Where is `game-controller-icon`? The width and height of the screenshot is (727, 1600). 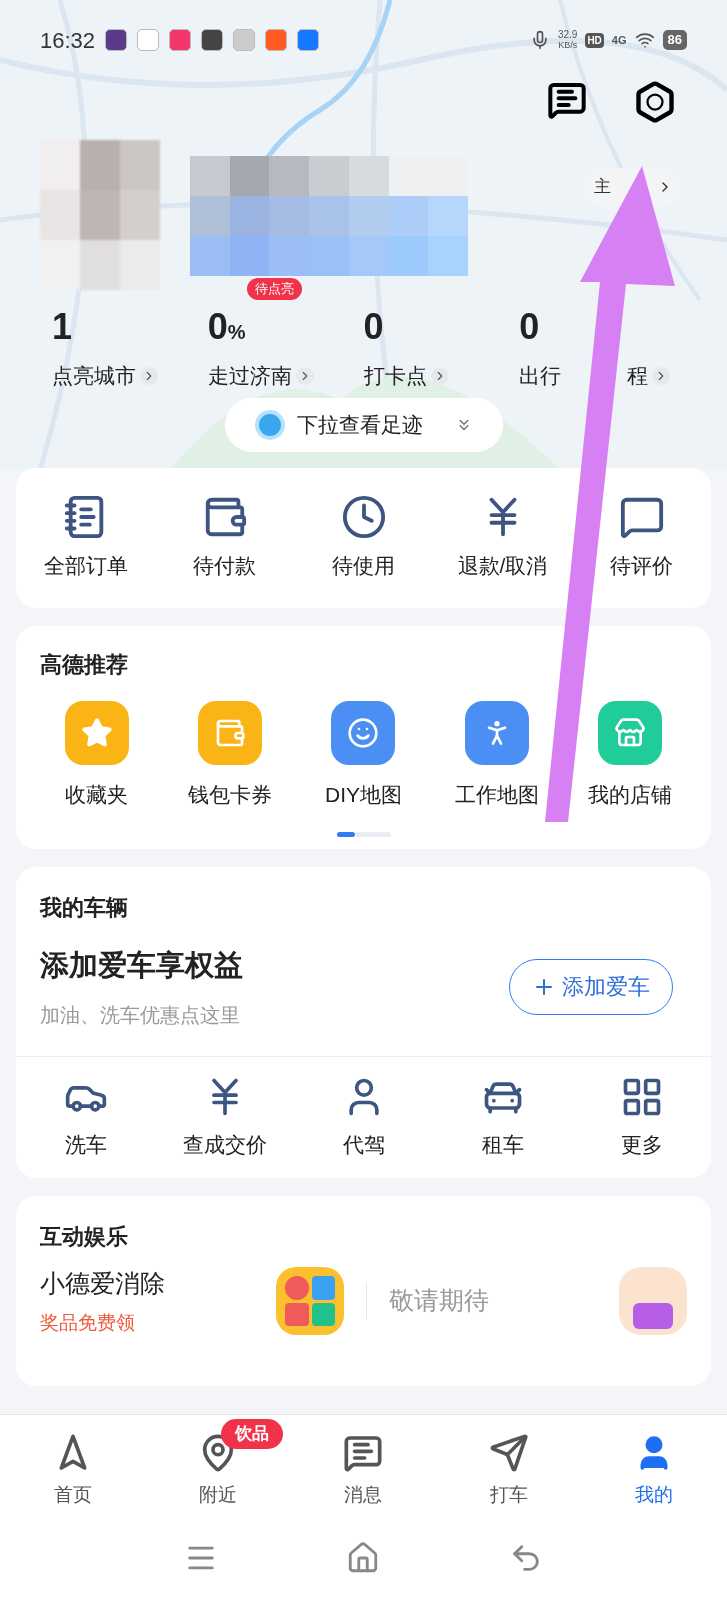 game-controller-icon is located at coordinates (653, 1301).